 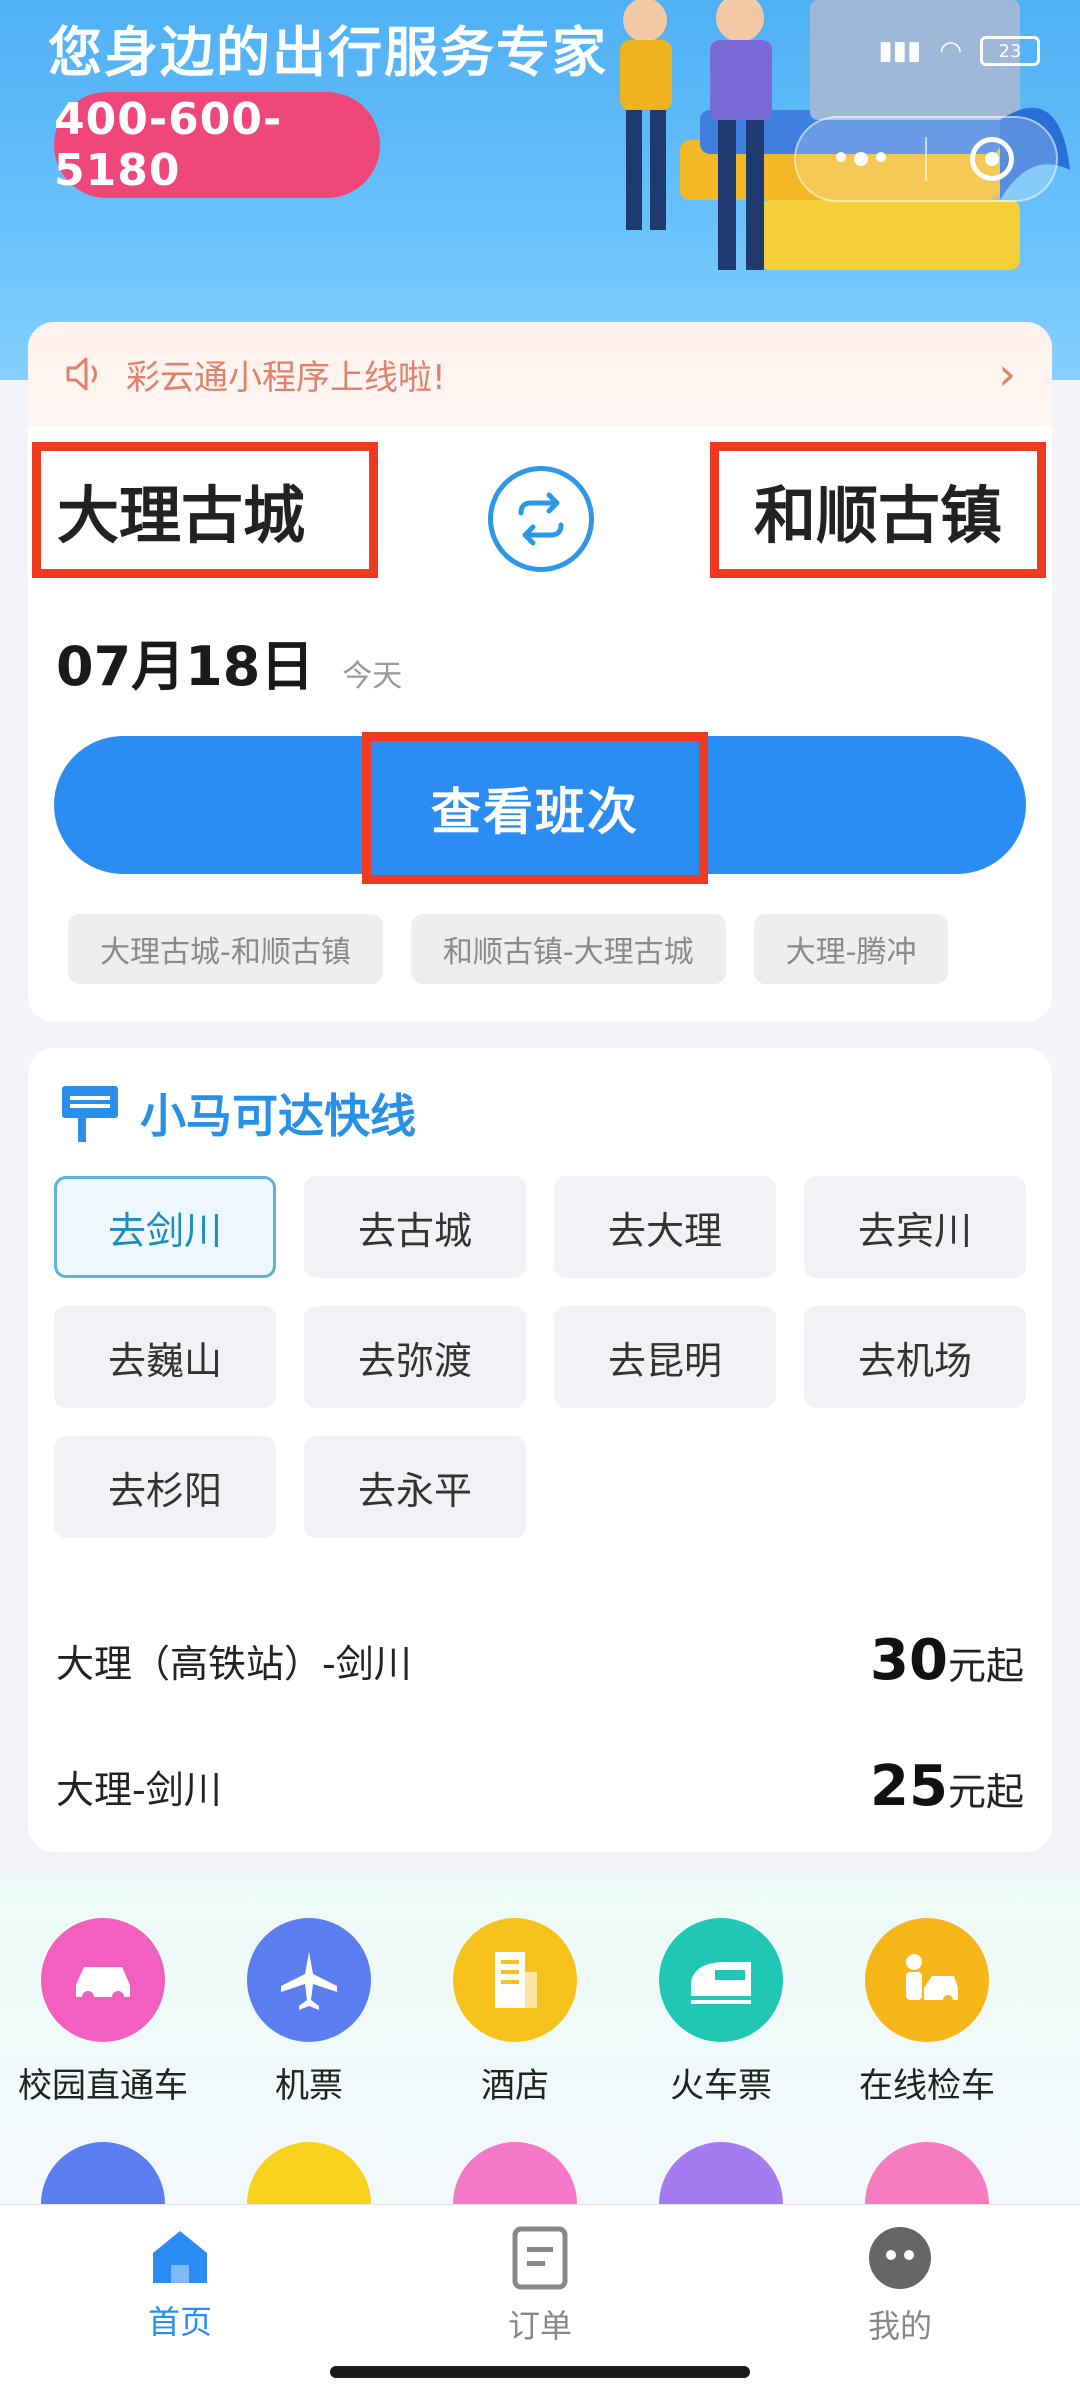 I want to click on price-route-name: 大理-剑川, so click(x=139, y=1790).